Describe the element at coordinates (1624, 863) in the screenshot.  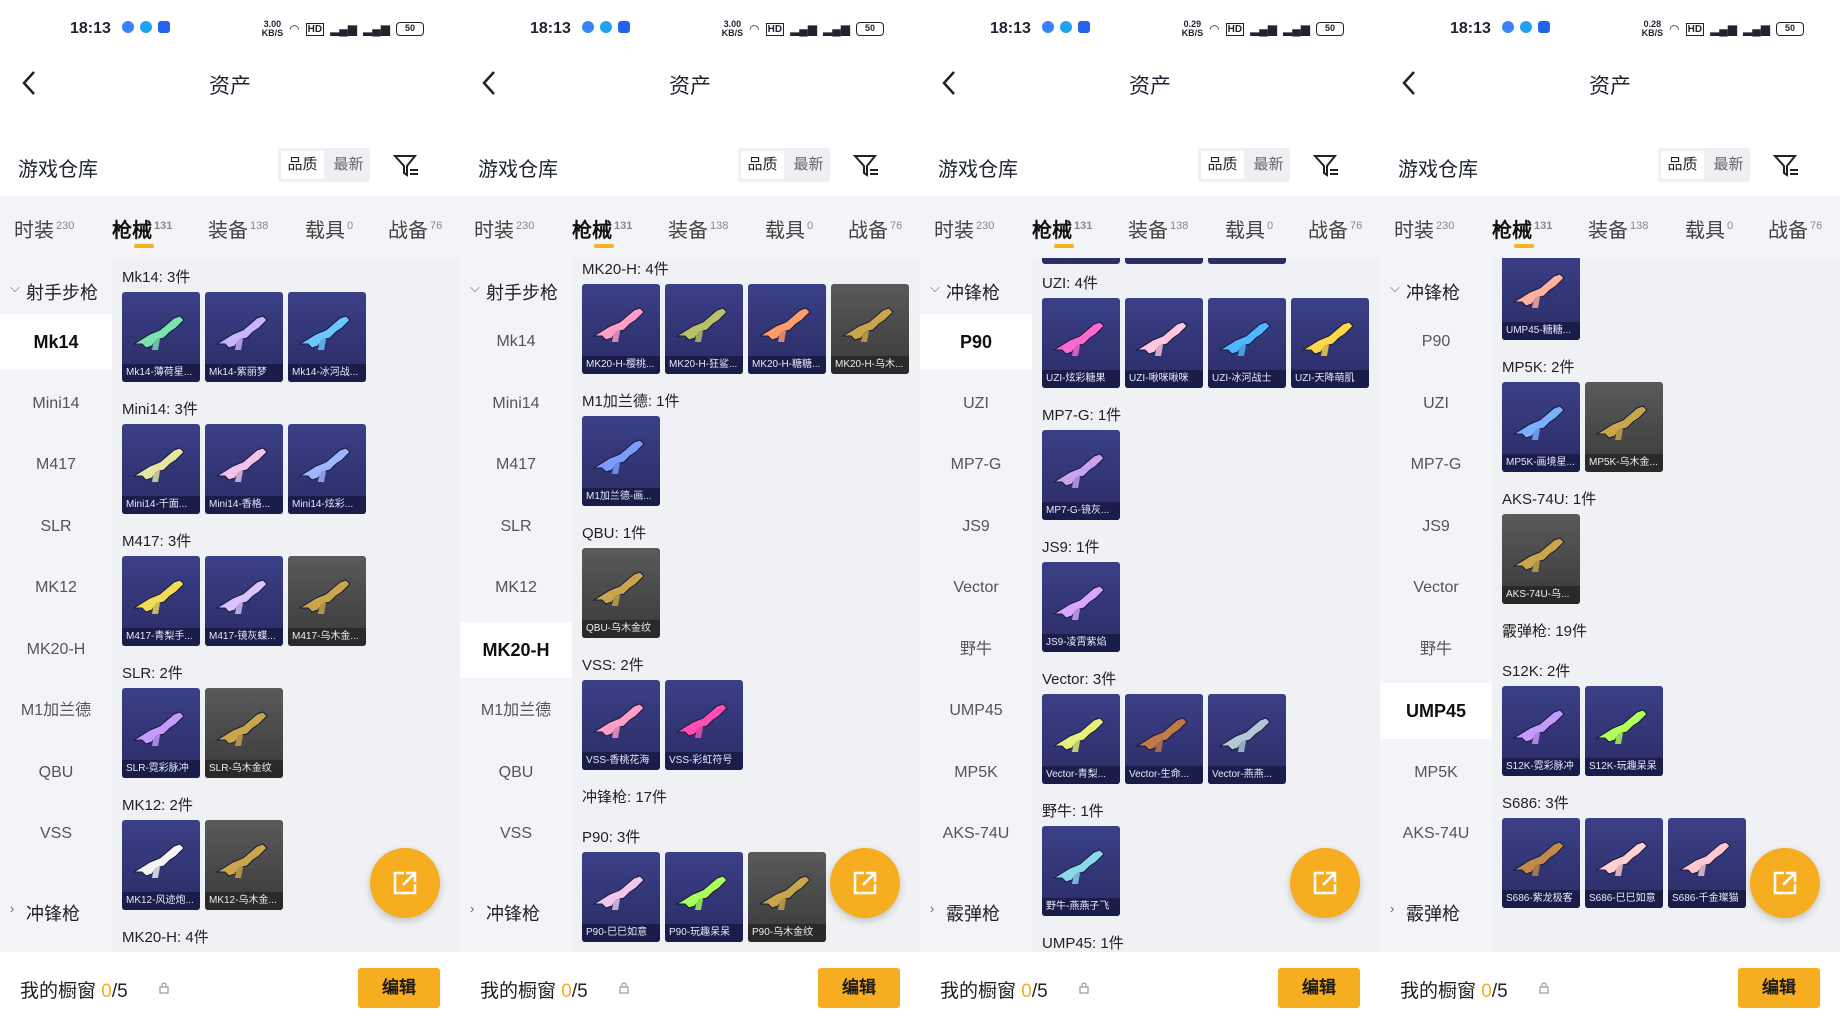
I see `weapon-skin-card: S686-巳巳如意` at that location.